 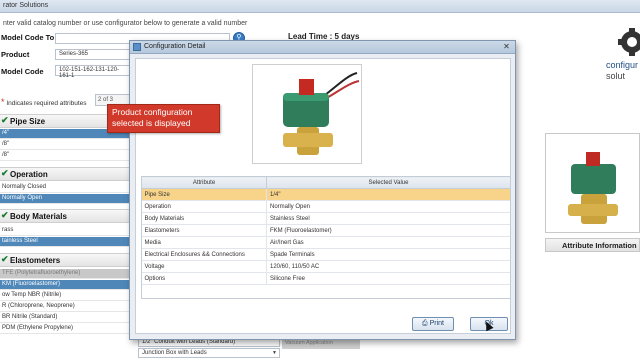 I want to click on product-label: Product, so click(x=15, y=54).